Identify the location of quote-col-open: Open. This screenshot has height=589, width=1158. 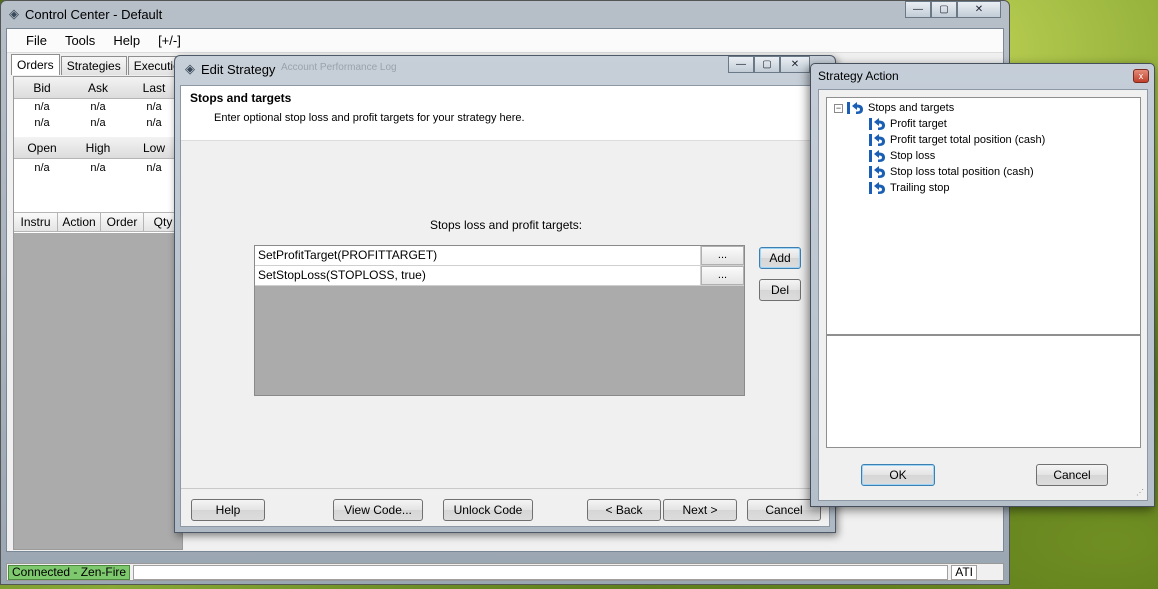
(42, 147).